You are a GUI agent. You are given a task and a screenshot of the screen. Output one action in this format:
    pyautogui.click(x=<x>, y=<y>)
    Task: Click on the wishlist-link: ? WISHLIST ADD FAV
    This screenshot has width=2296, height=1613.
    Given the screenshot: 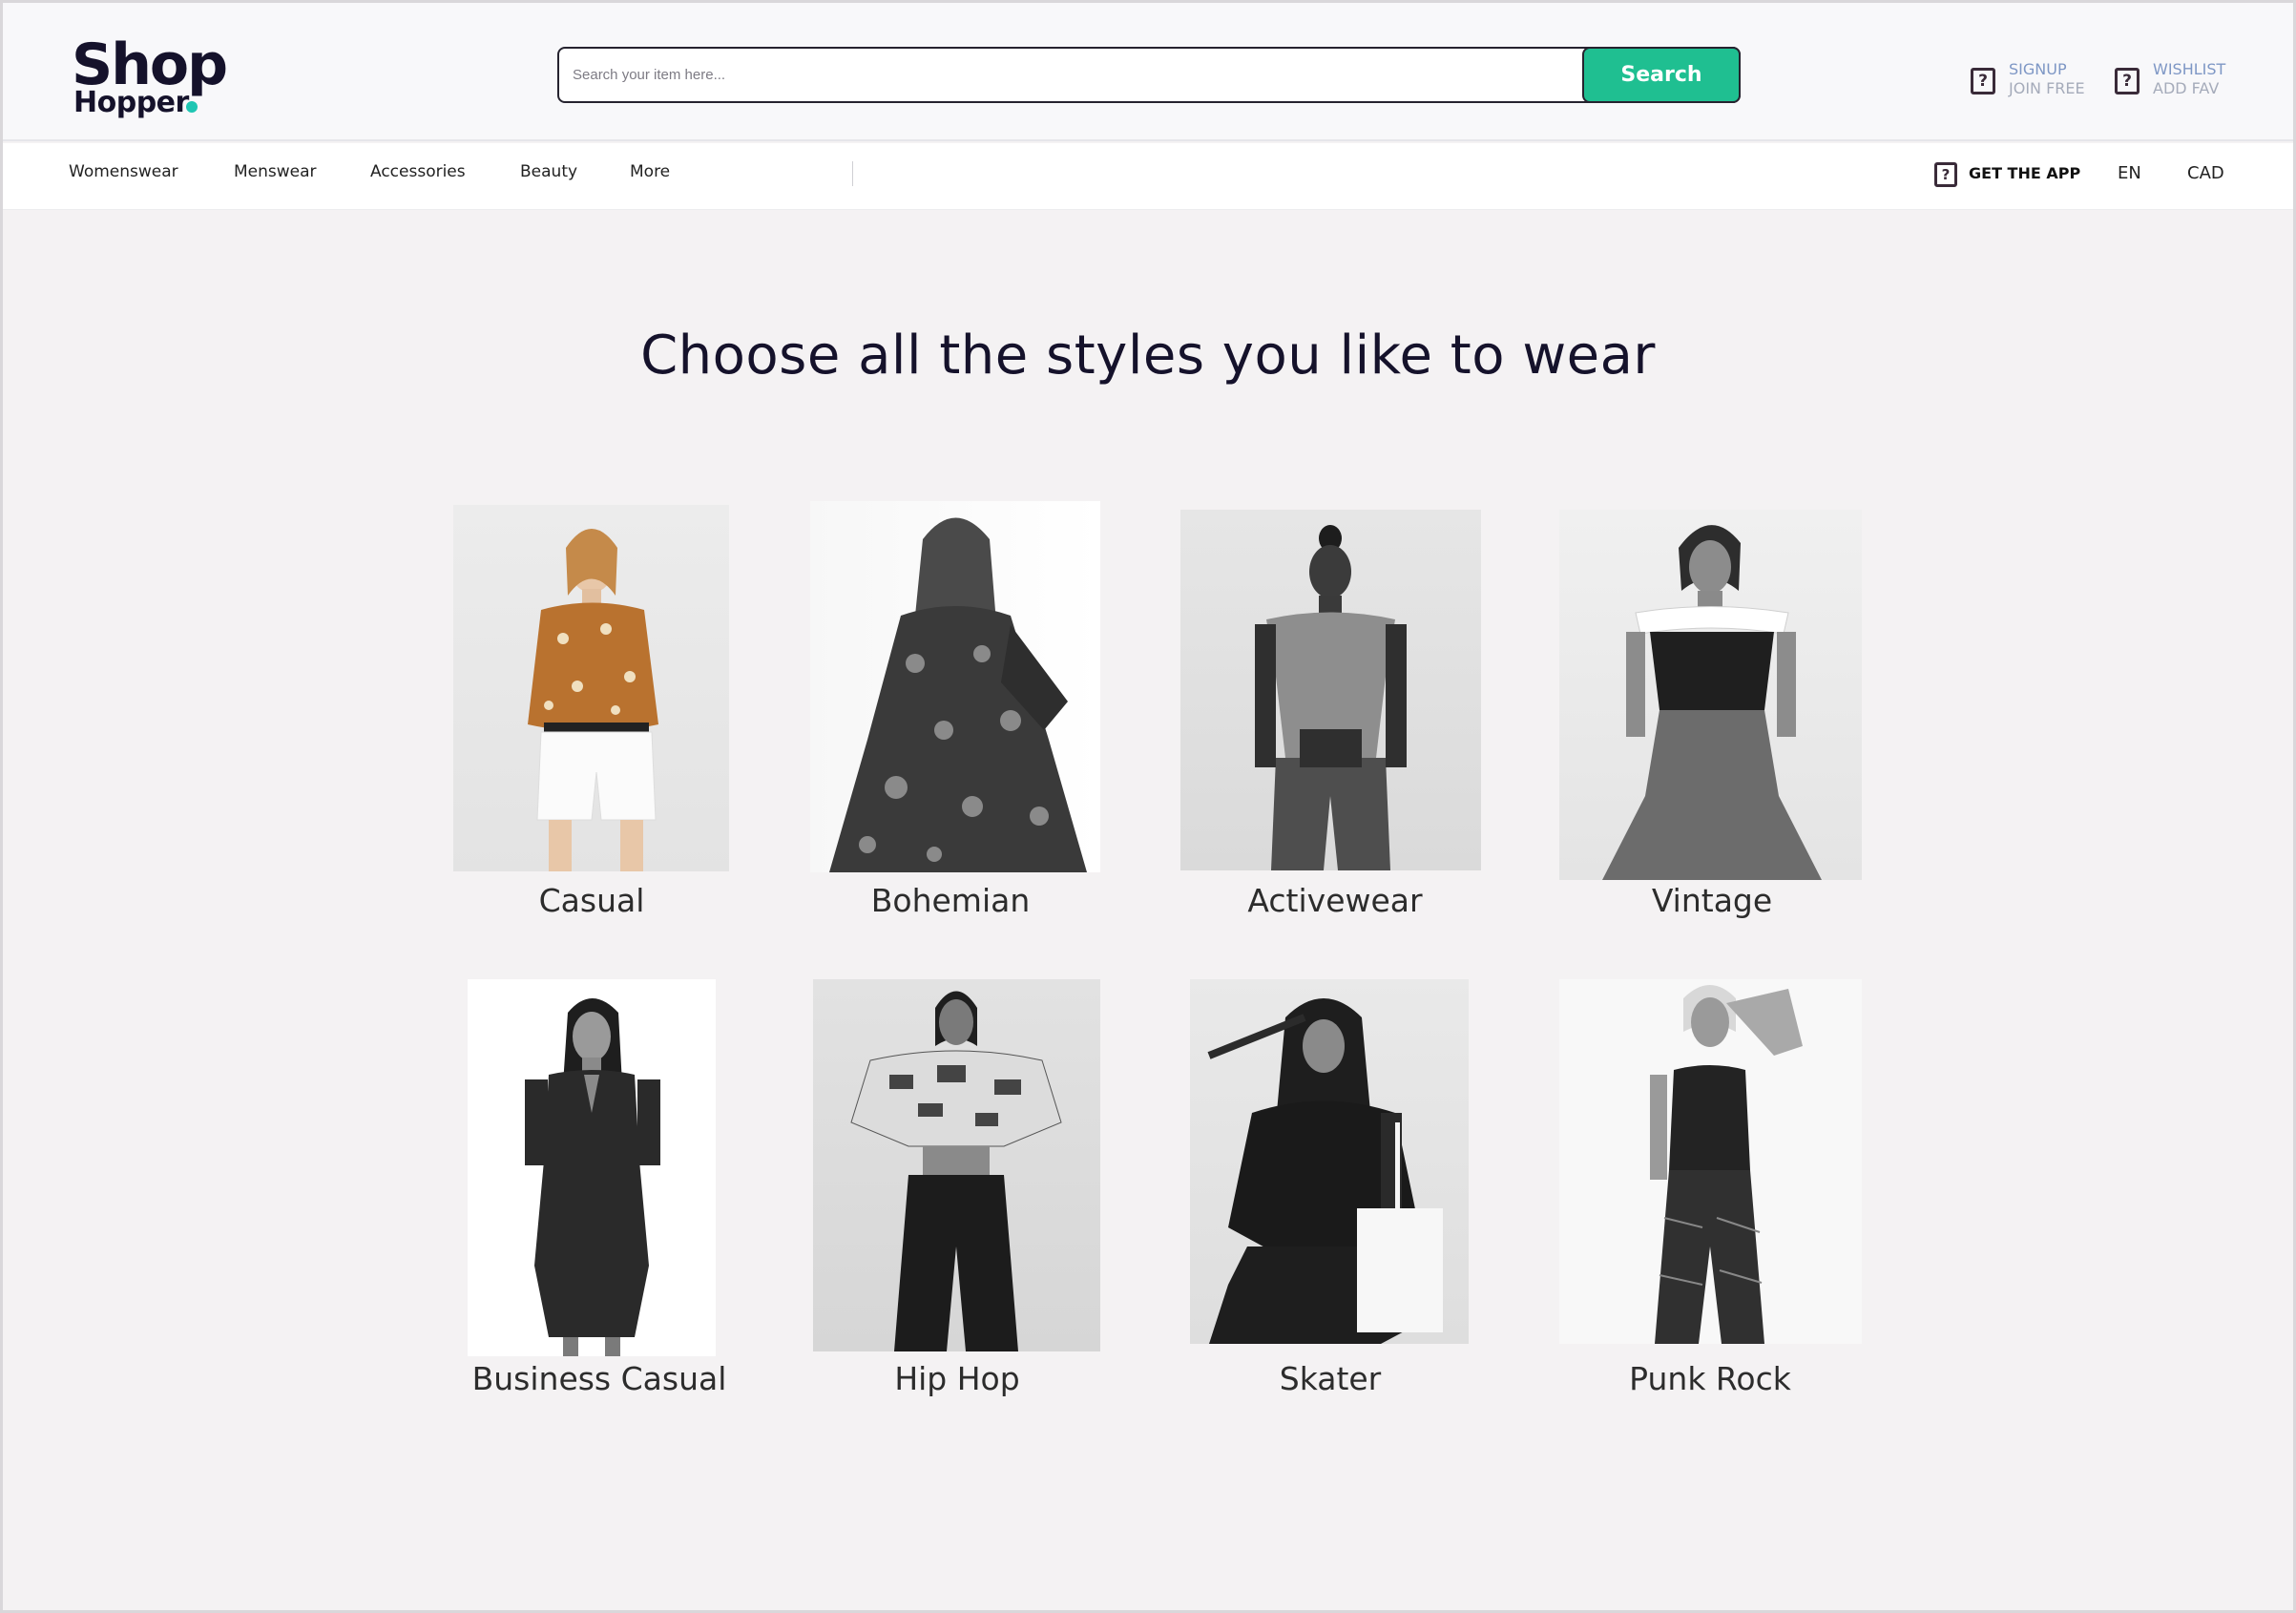 What is the action you would take?
    pyautogui.click(x=2172, y=80)
    